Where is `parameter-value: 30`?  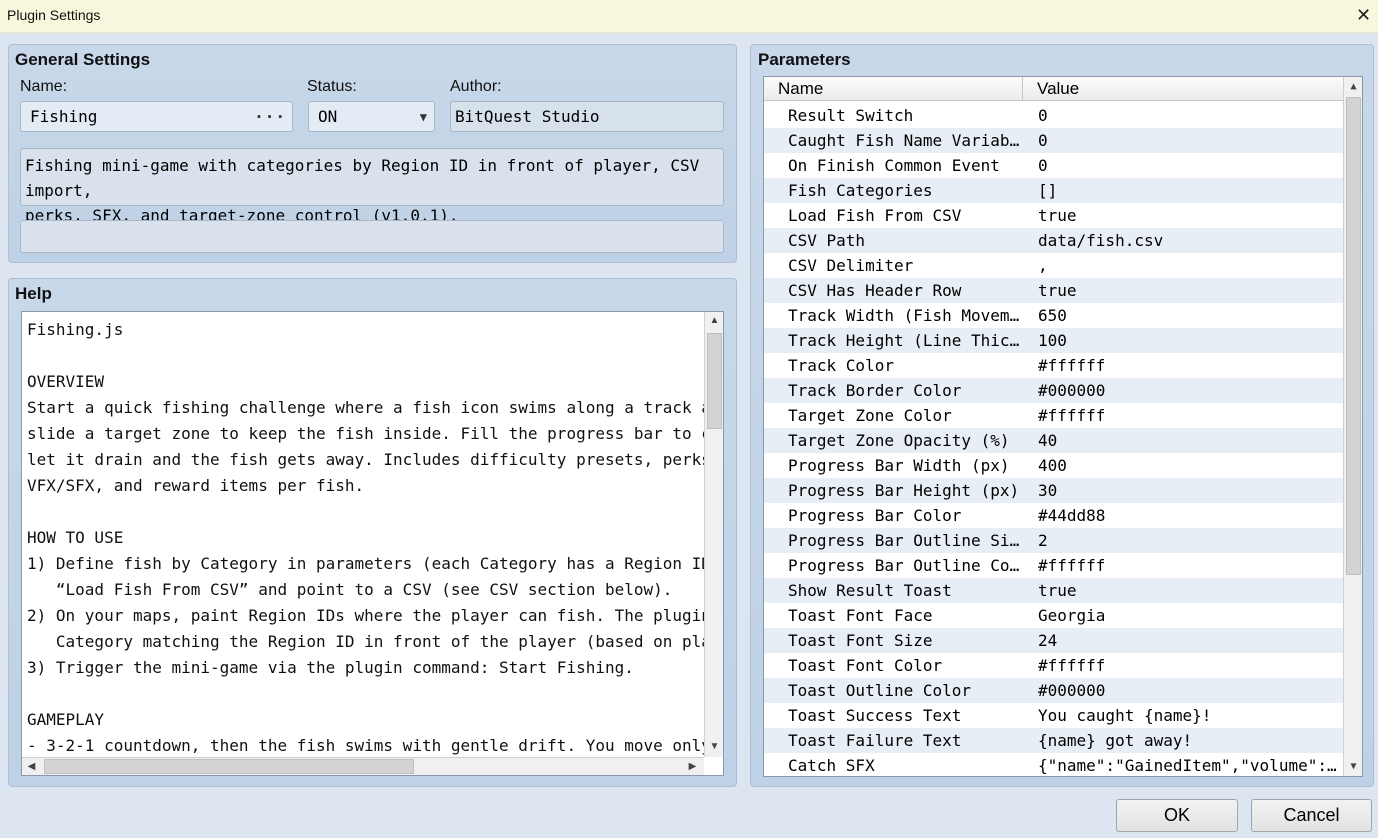
parameter-value: 30 is located at coordinates (1048, 490).